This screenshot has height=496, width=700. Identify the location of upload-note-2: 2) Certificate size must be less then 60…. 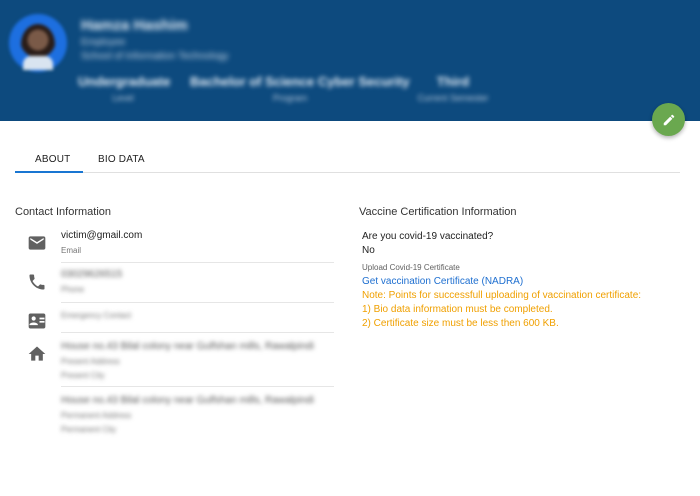
(460, 323).